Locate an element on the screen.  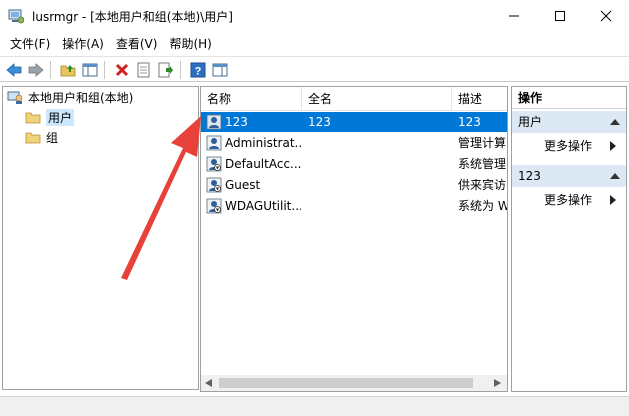
console-tree-icon is located at coordinates (90, 70).